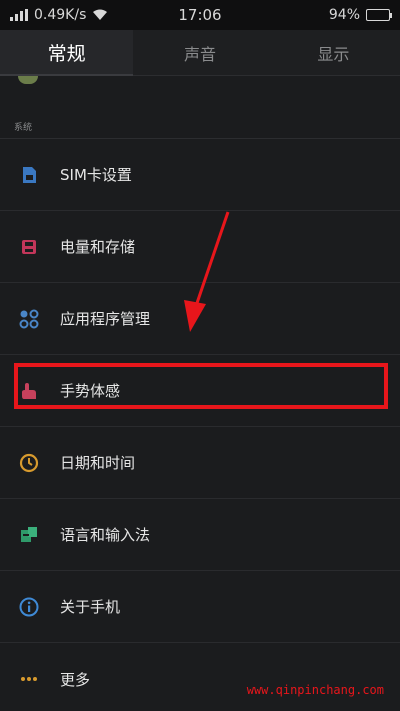 This screenshot has height=711, width=400. What do you see at coordinates (200, 391) in the screenshot?
I see `settings-item-gesture: 手势体感` at bounding box center [200, 391].